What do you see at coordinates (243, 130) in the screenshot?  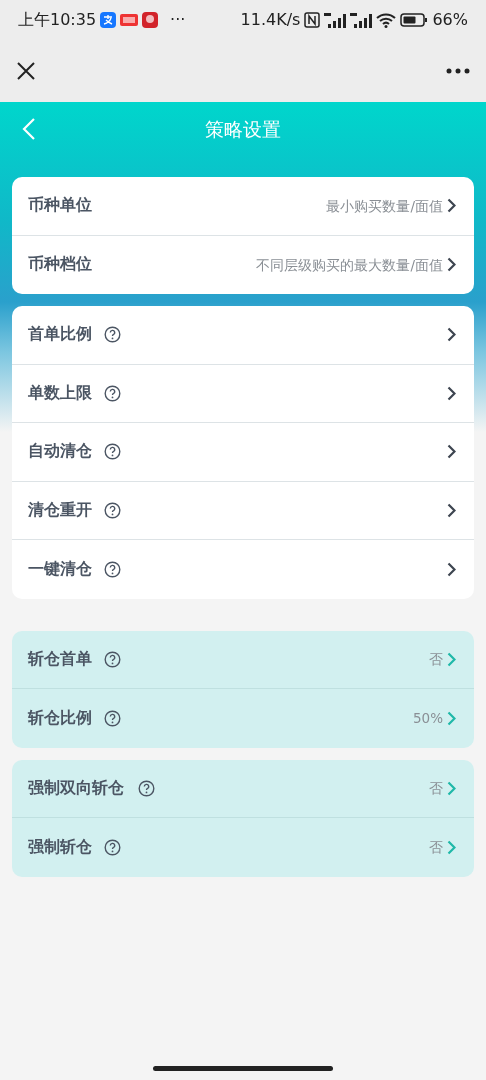 I see `page-title: 策略设置` at bounding box center [243, 130].